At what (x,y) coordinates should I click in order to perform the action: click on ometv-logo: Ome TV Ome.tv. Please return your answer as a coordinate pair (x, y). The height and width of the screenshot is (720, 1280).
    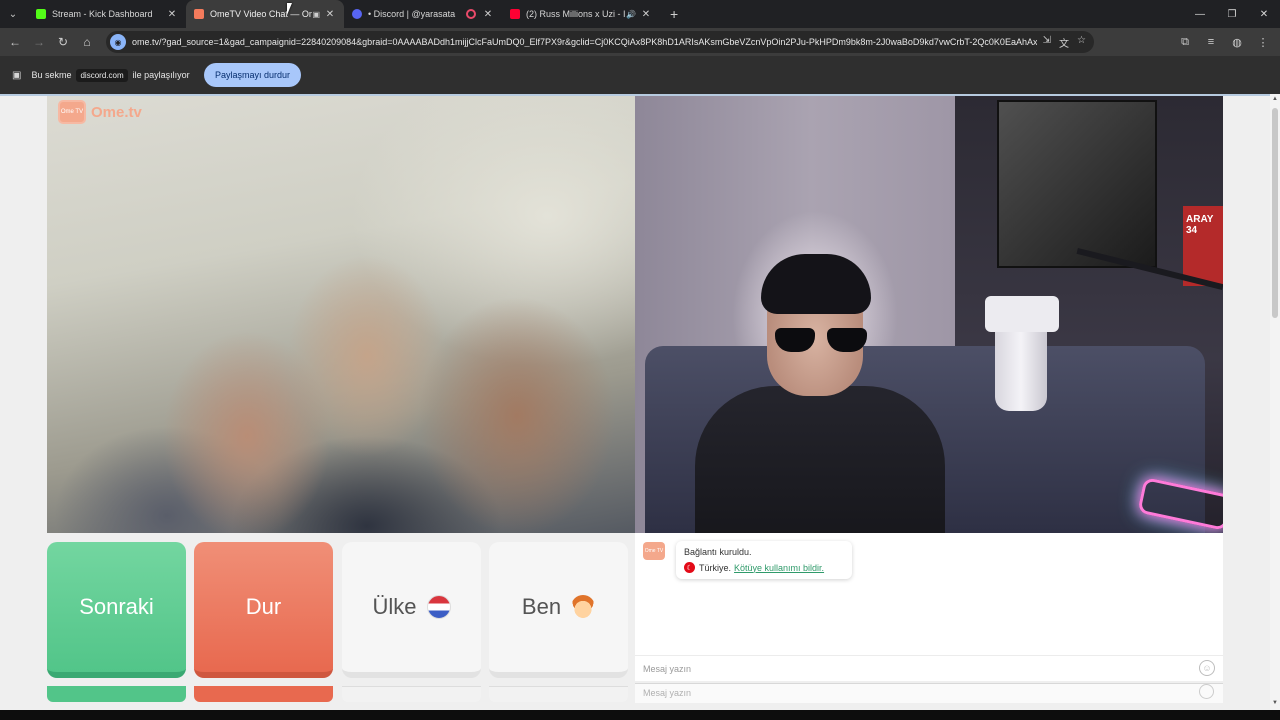
    Looking at the image, I should click on (100, 112).